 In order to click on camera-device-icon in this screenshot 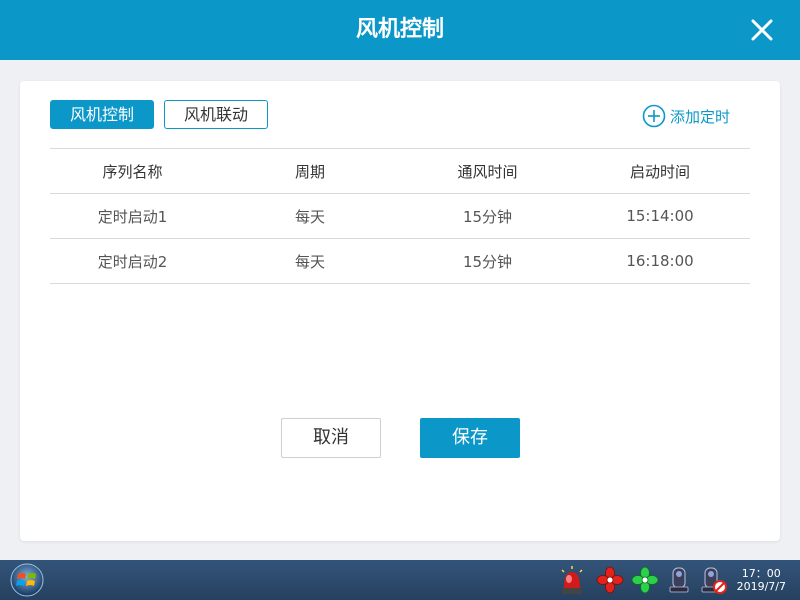, I will do `click(679, 580)`.